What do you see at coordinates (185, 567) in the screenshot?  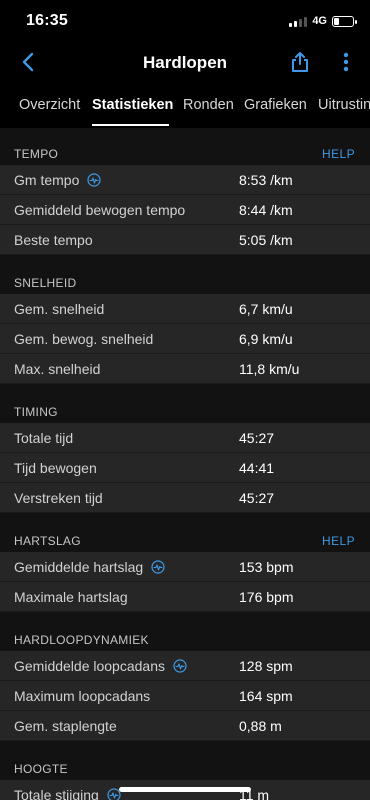 I see `stat-row: Gemiddelde hartslag 153 bpm` at bounding box center [185, 567].